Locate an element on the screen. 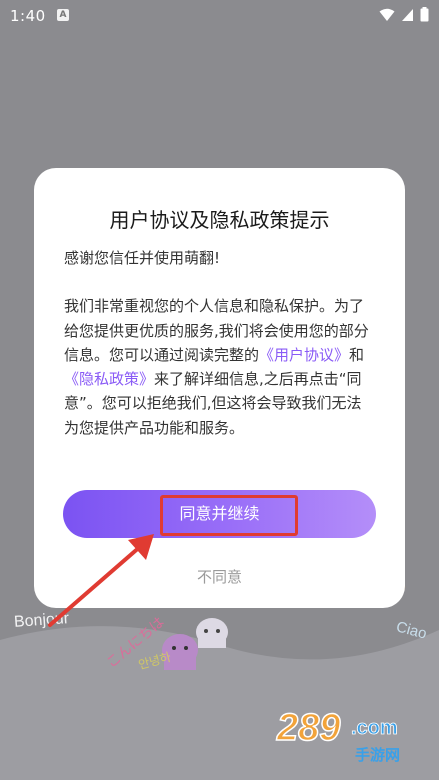  cell-signal-icon is located at coordinates (407, 14).